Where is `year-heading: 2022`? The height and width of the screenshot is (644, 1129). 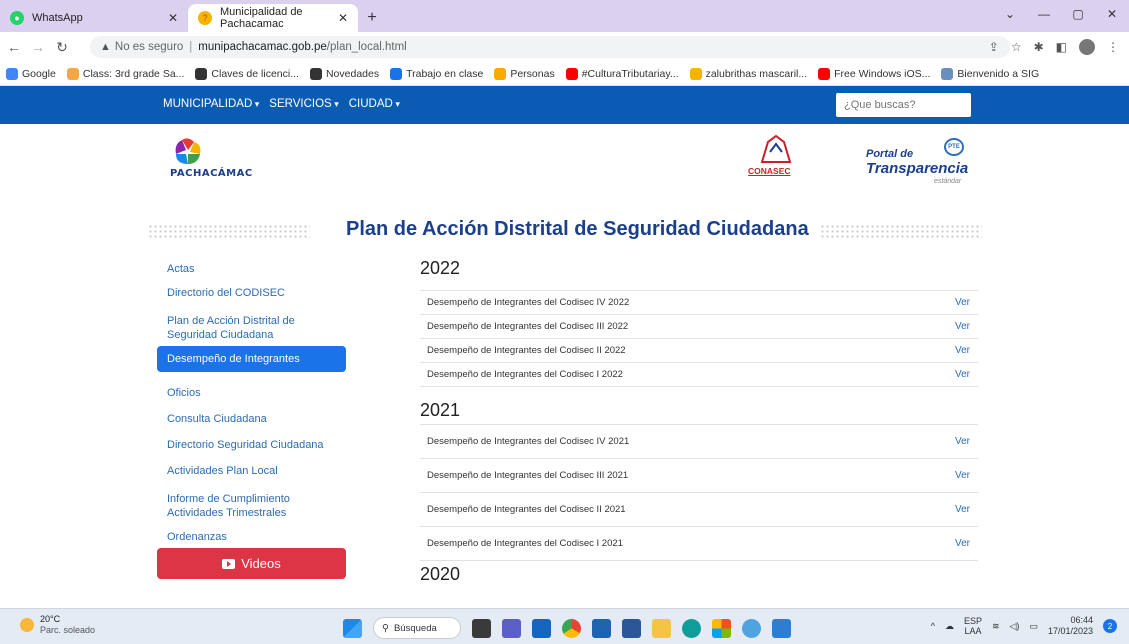
year-heading: 2022 is located at coordinates (440, 268).